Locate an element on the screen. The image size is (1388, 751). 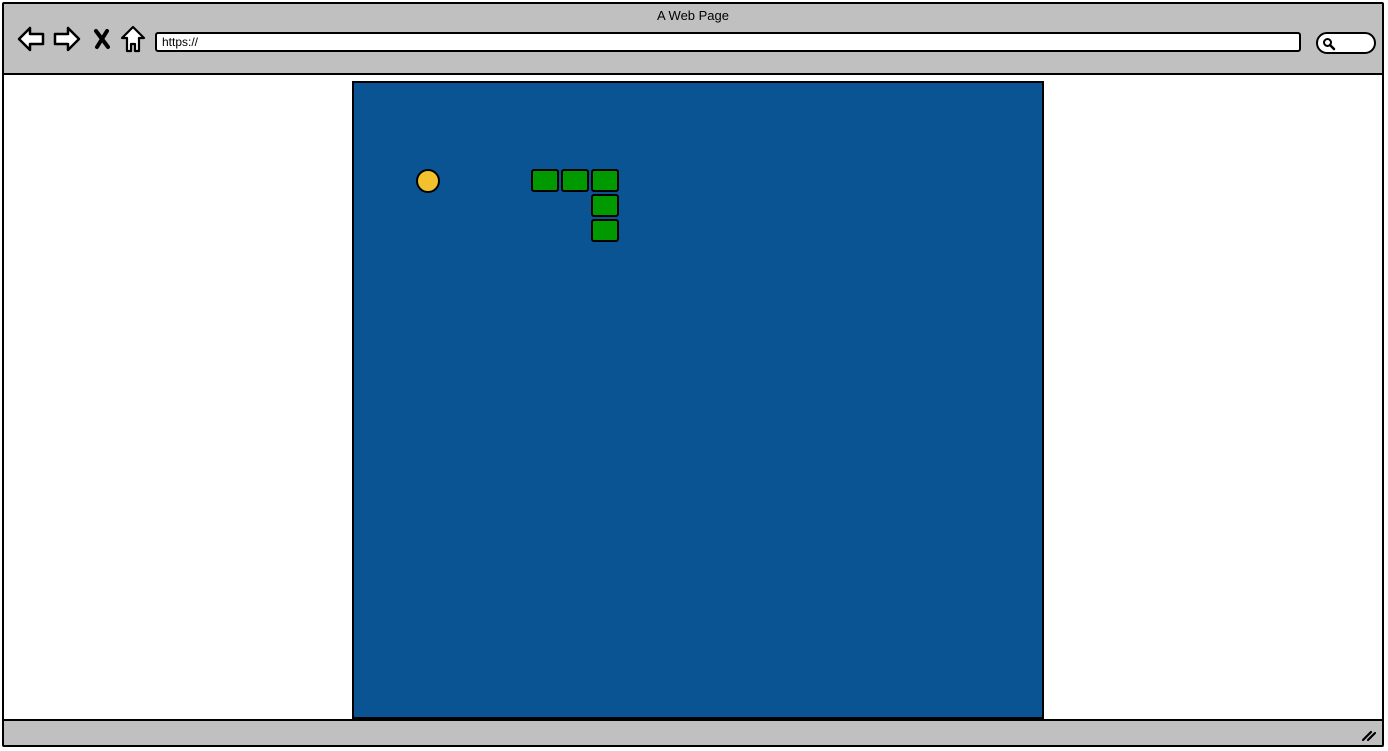
forward-button is located at coordinates (67, 39).